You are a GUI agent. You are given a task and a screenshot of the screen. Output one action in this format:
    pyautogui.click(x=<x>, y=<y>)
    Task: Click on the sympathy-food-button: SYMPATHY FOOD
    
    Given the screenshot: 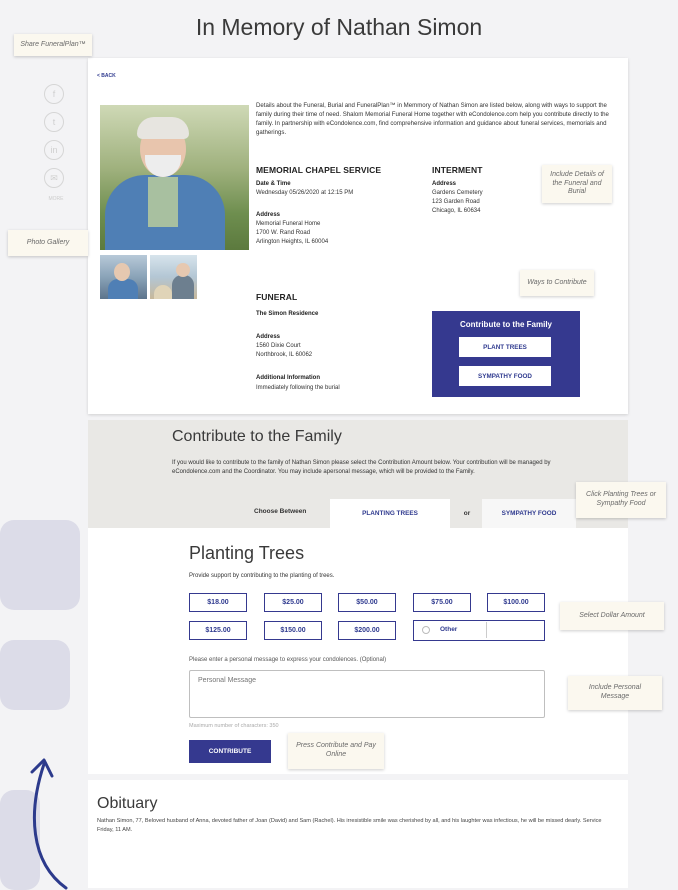 What is the action you would take?
    pyautogui.click(x=505, y=376)
    